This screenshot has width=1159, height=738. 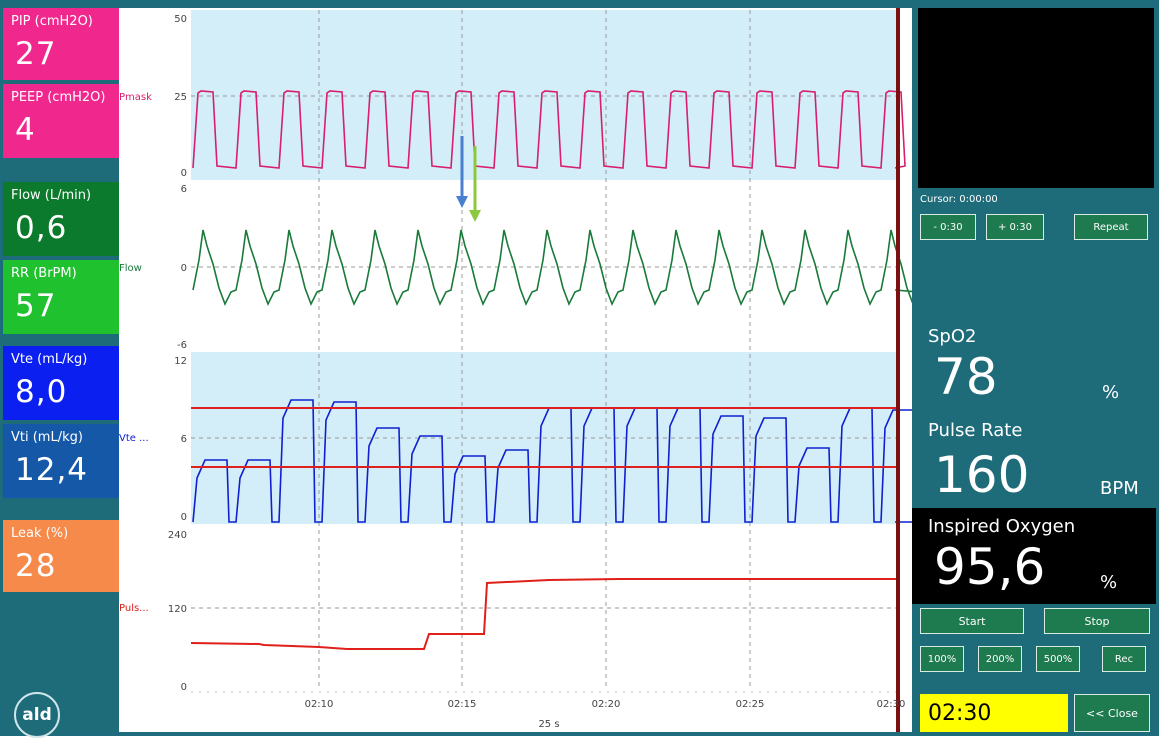 I want to click on vti-tile: Vti (mL/kg) 12,4, so click(x=61, y=461).